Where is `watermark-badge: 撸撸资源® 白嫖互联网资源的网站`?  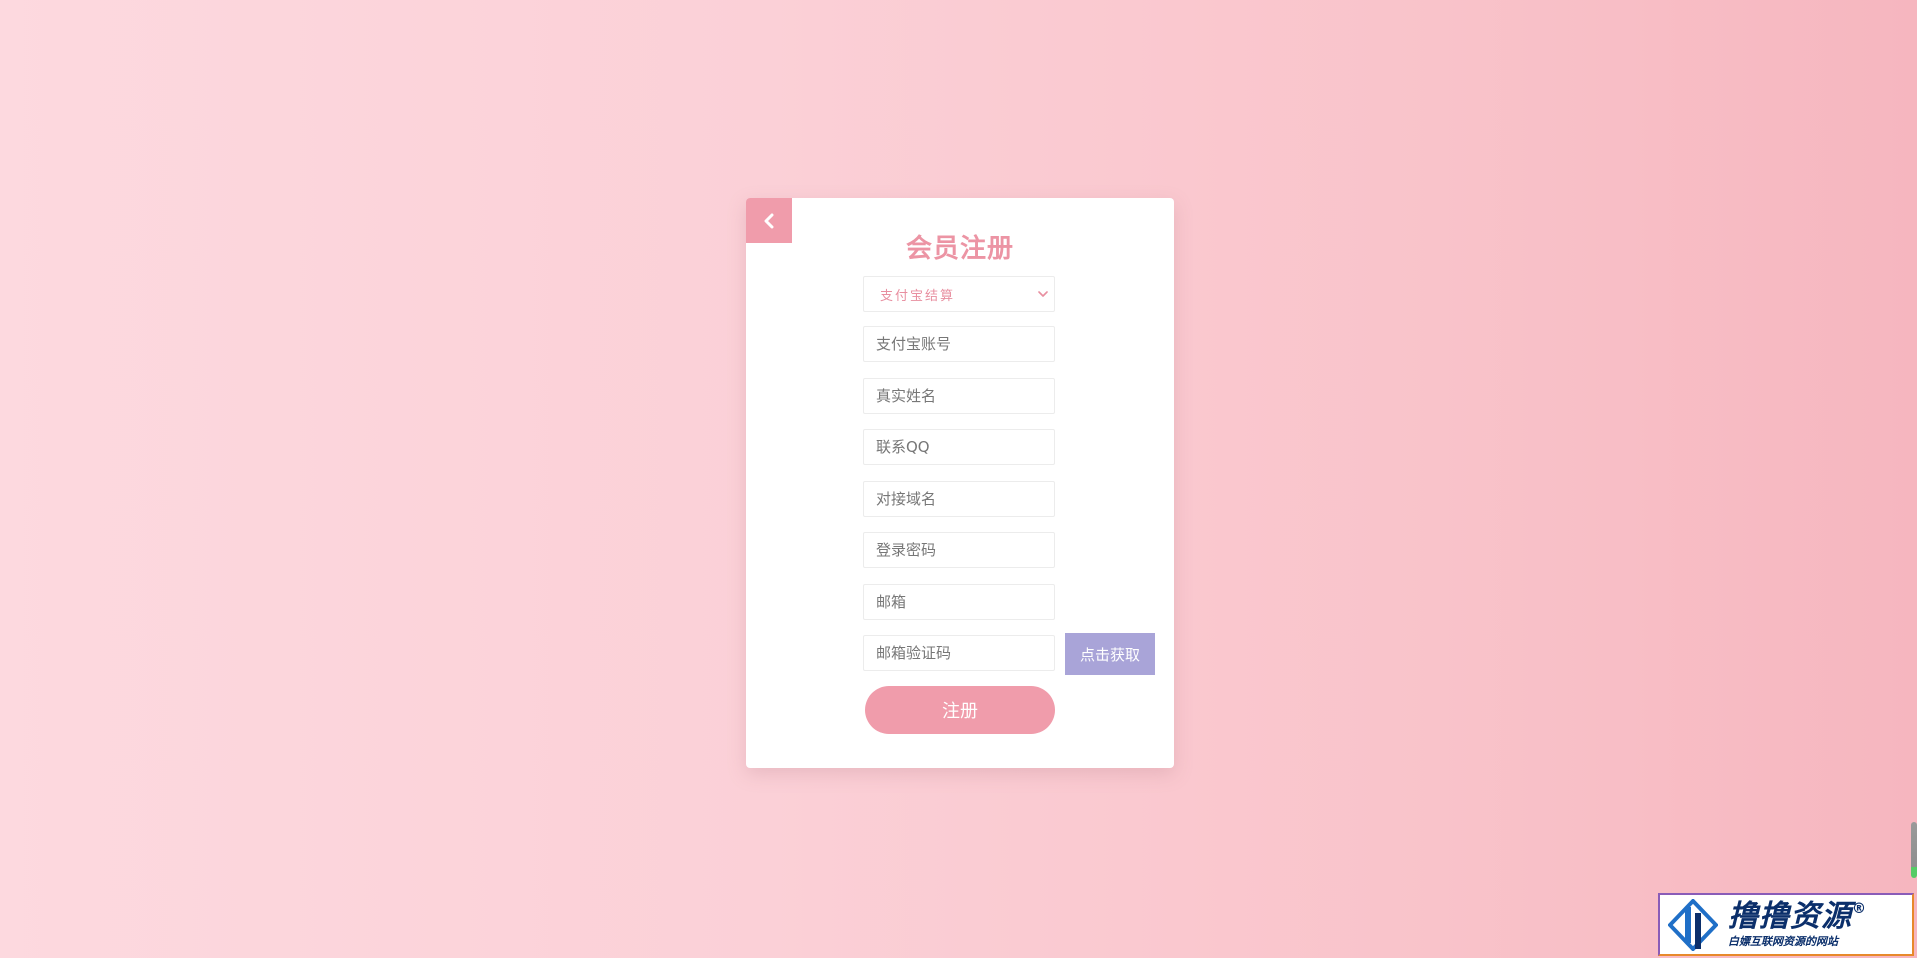 watermark-badge: 撸撸资源® 白嫖互联网资源的网站 is located at coordinates (1786, 924).